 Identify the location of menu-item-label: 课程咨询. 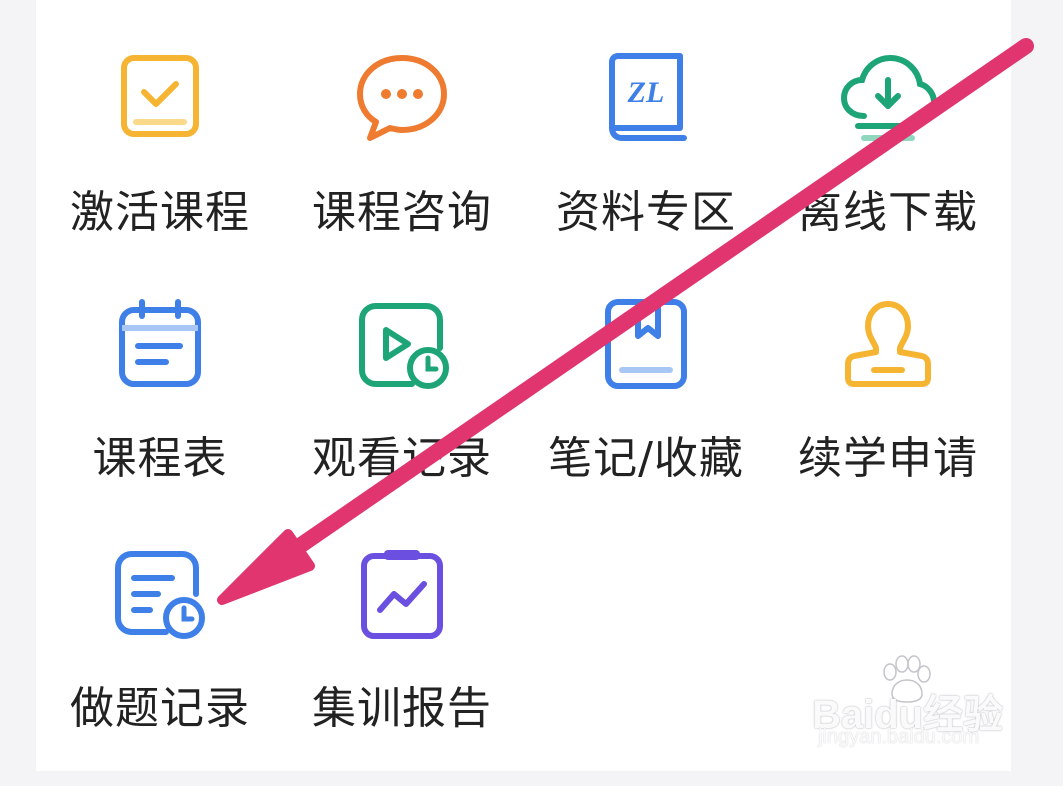
(402, 212).